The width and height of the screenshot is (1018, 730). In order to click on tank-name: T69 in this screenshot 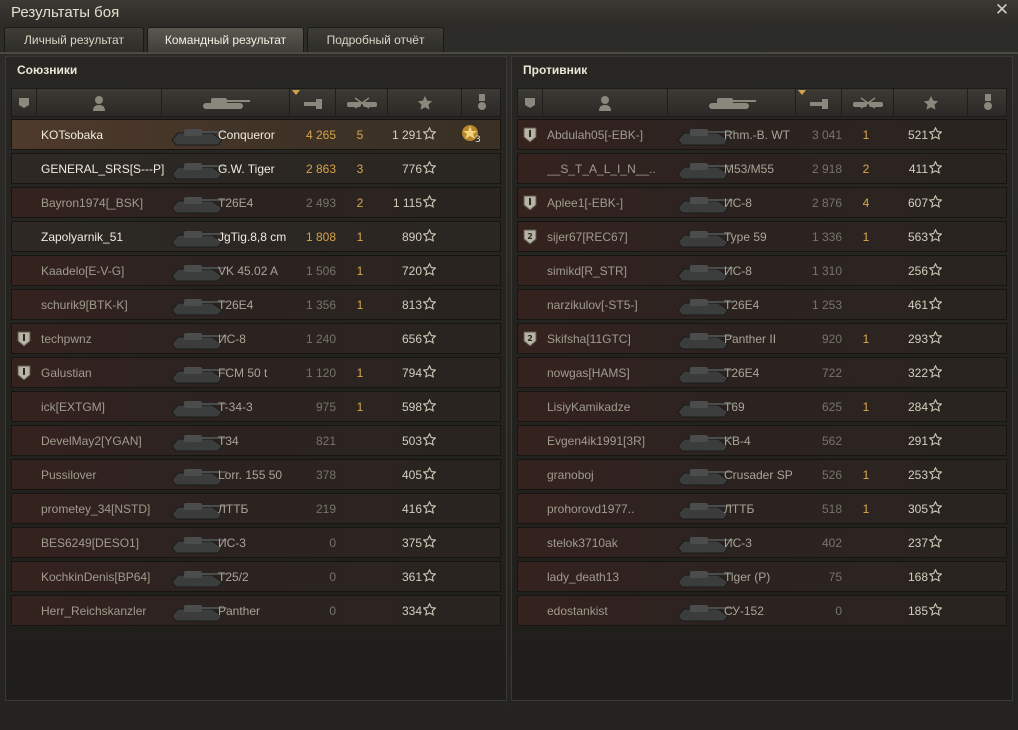, I will do `click(734, 407)`.